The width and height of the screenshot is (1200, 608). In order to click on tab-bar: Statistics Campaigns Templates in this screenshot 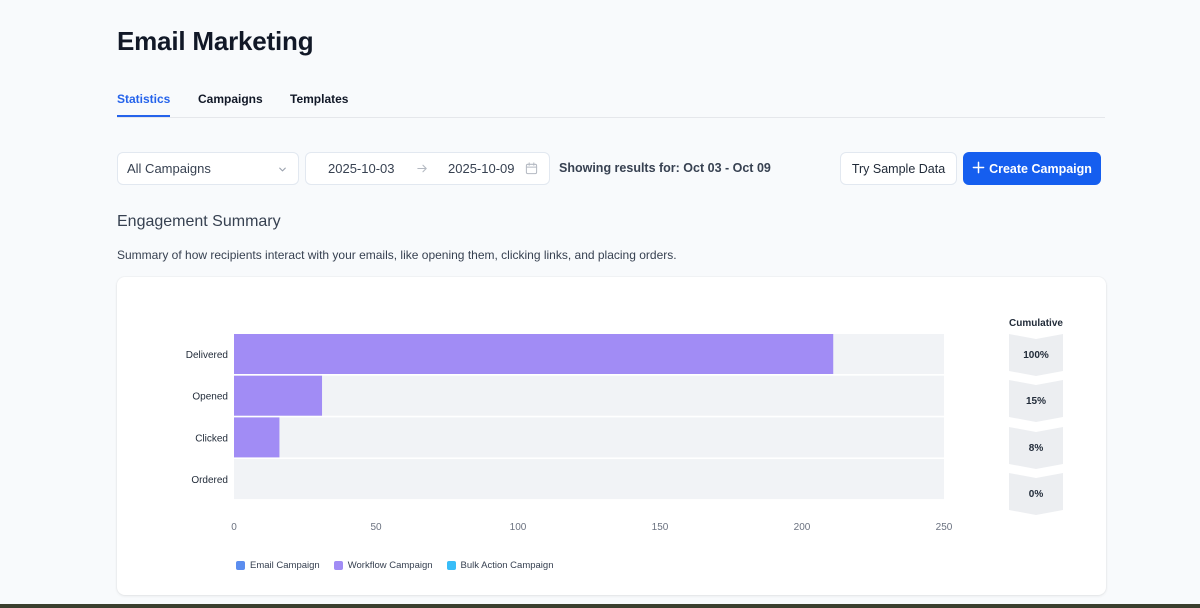, I will do `click(611, 105)`.